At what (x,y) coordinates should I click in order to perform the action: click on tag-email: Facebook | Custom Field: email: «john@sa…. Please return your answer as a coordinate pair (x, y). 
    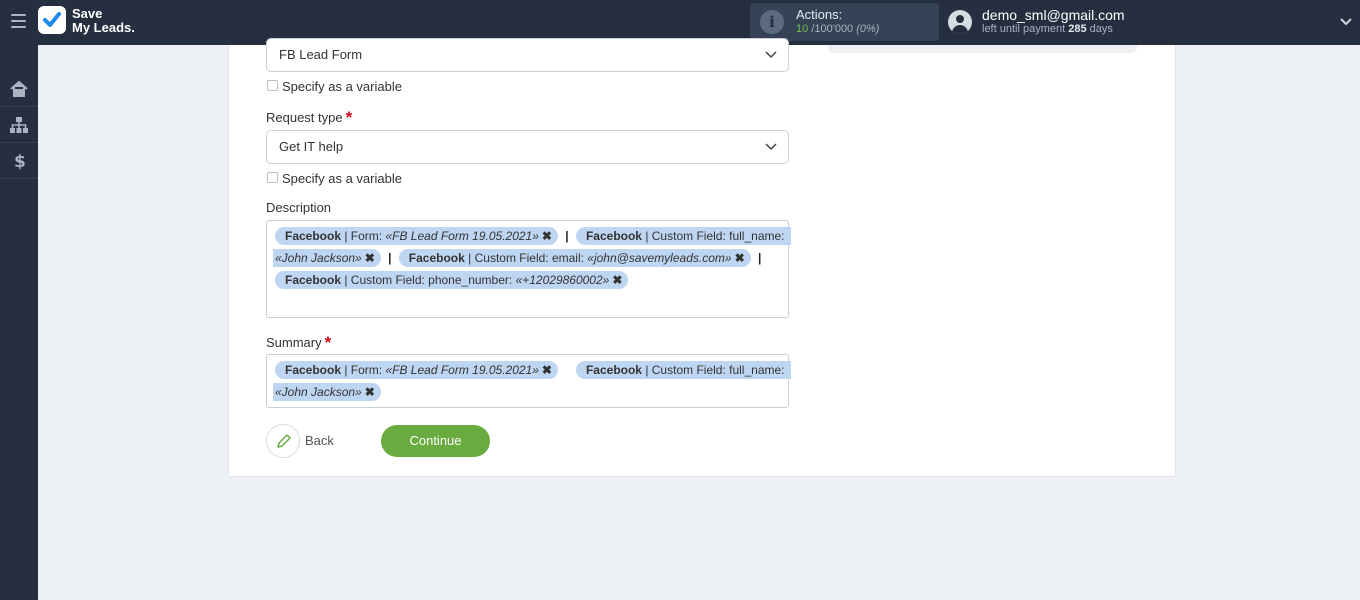
    Looking at the image, I should click on (574, 258).